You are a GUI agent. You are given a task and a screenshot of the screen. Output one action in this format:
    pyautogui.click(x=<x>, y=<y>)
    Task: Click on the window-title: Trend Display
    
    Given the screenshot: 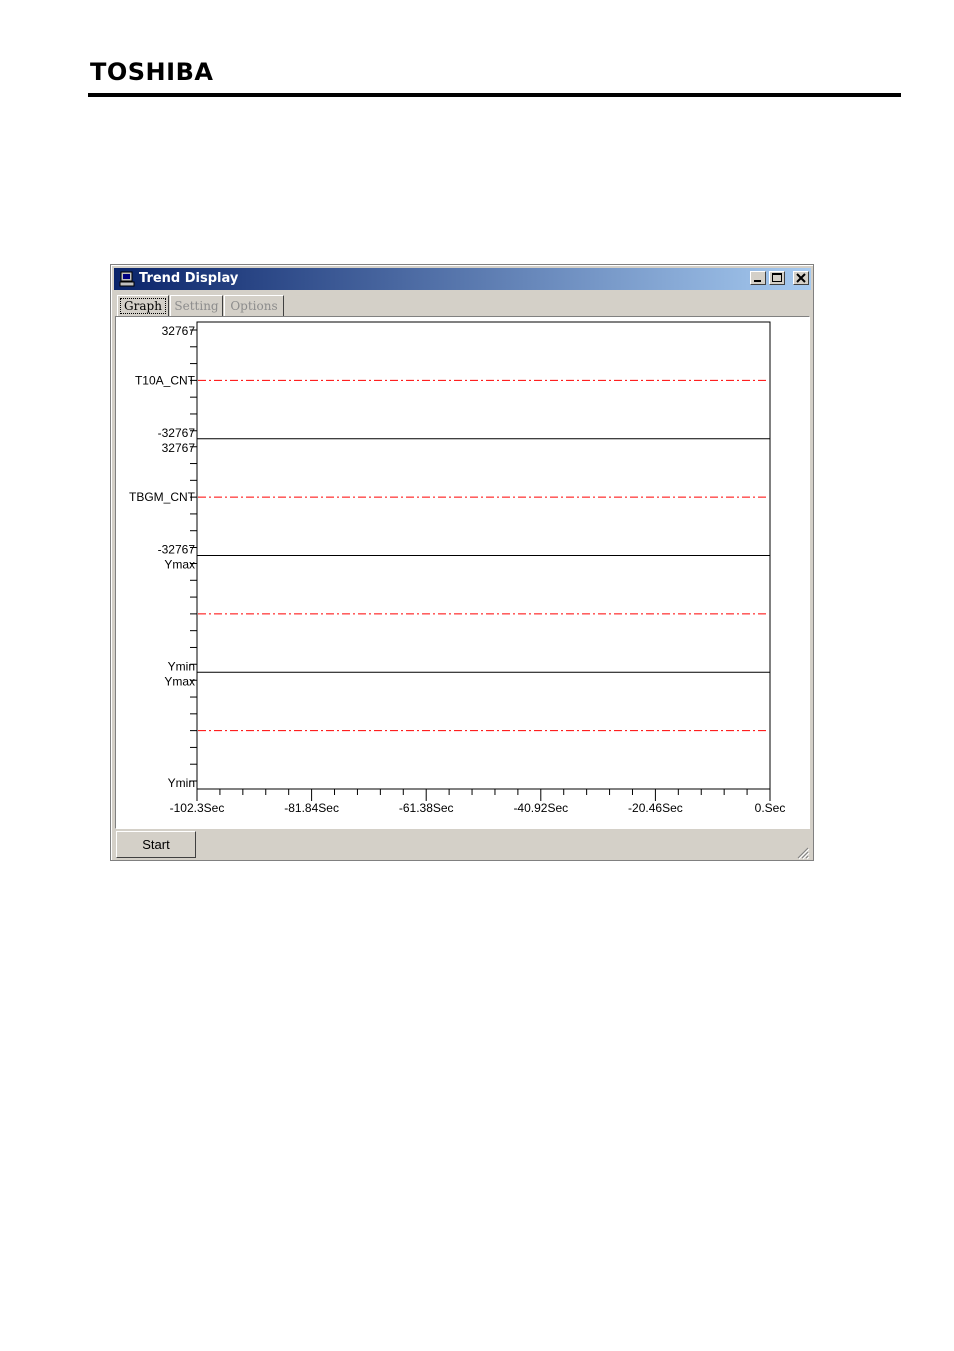 What is the action you would take?
    pyautogui.click(x=189, y=278)
    